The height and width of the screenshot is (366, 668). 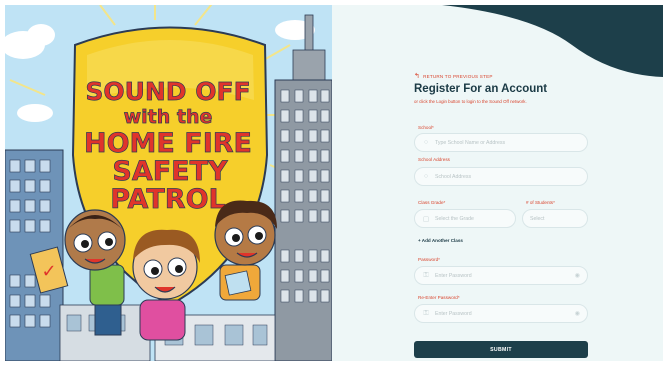 What do you see at coordinates (454, 218) in the screenshot?
I see `grade-placeholder: Select the Grade` at bounding box center [454, 218].